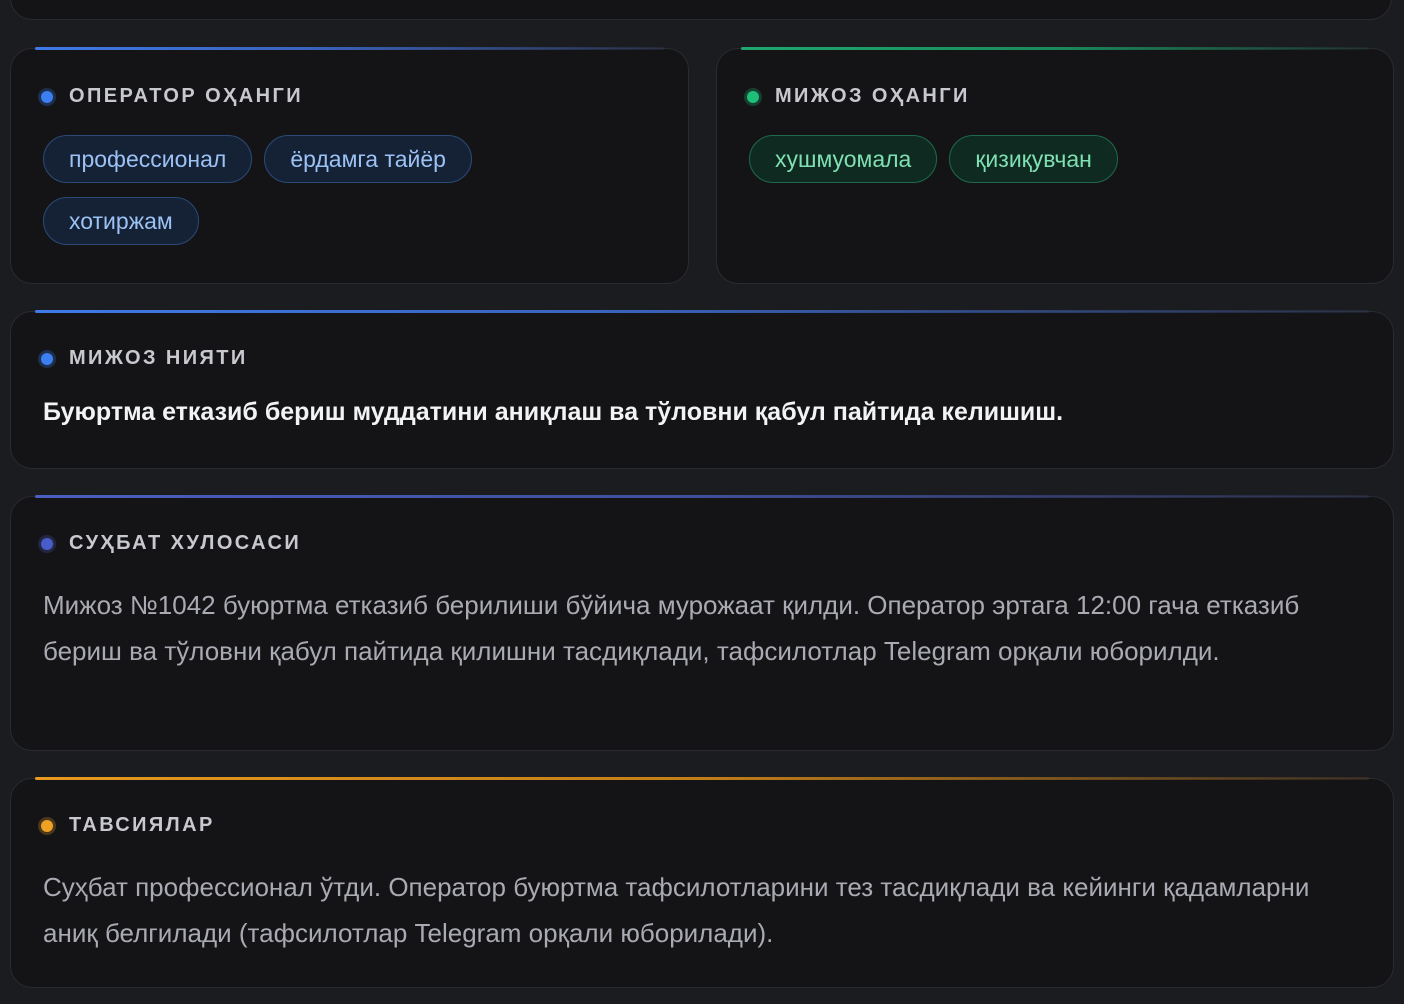  Describe the element at coordinates (753, 96) in the screenshot. I see `client-tone-dot-icon` at that location.